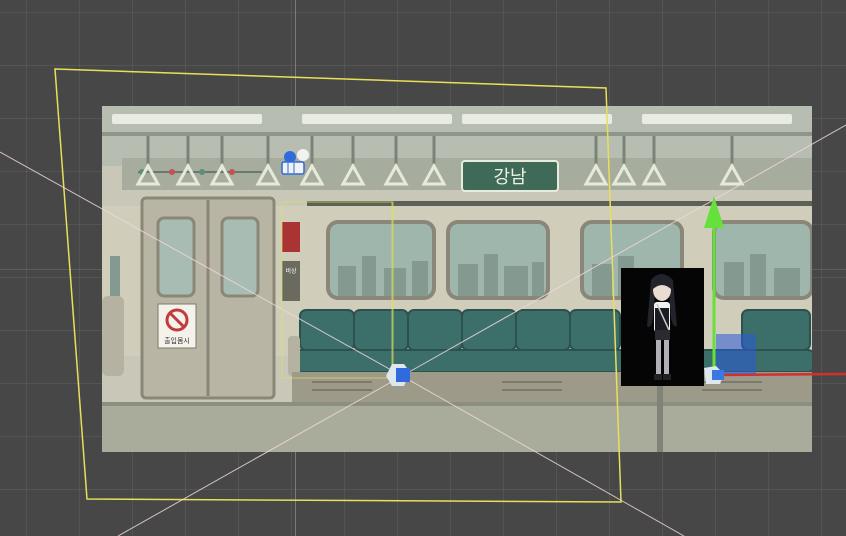  Describe the element at coordinates (509, 177) in the screenshot. I see `station-sign-label: 강남` at that location.